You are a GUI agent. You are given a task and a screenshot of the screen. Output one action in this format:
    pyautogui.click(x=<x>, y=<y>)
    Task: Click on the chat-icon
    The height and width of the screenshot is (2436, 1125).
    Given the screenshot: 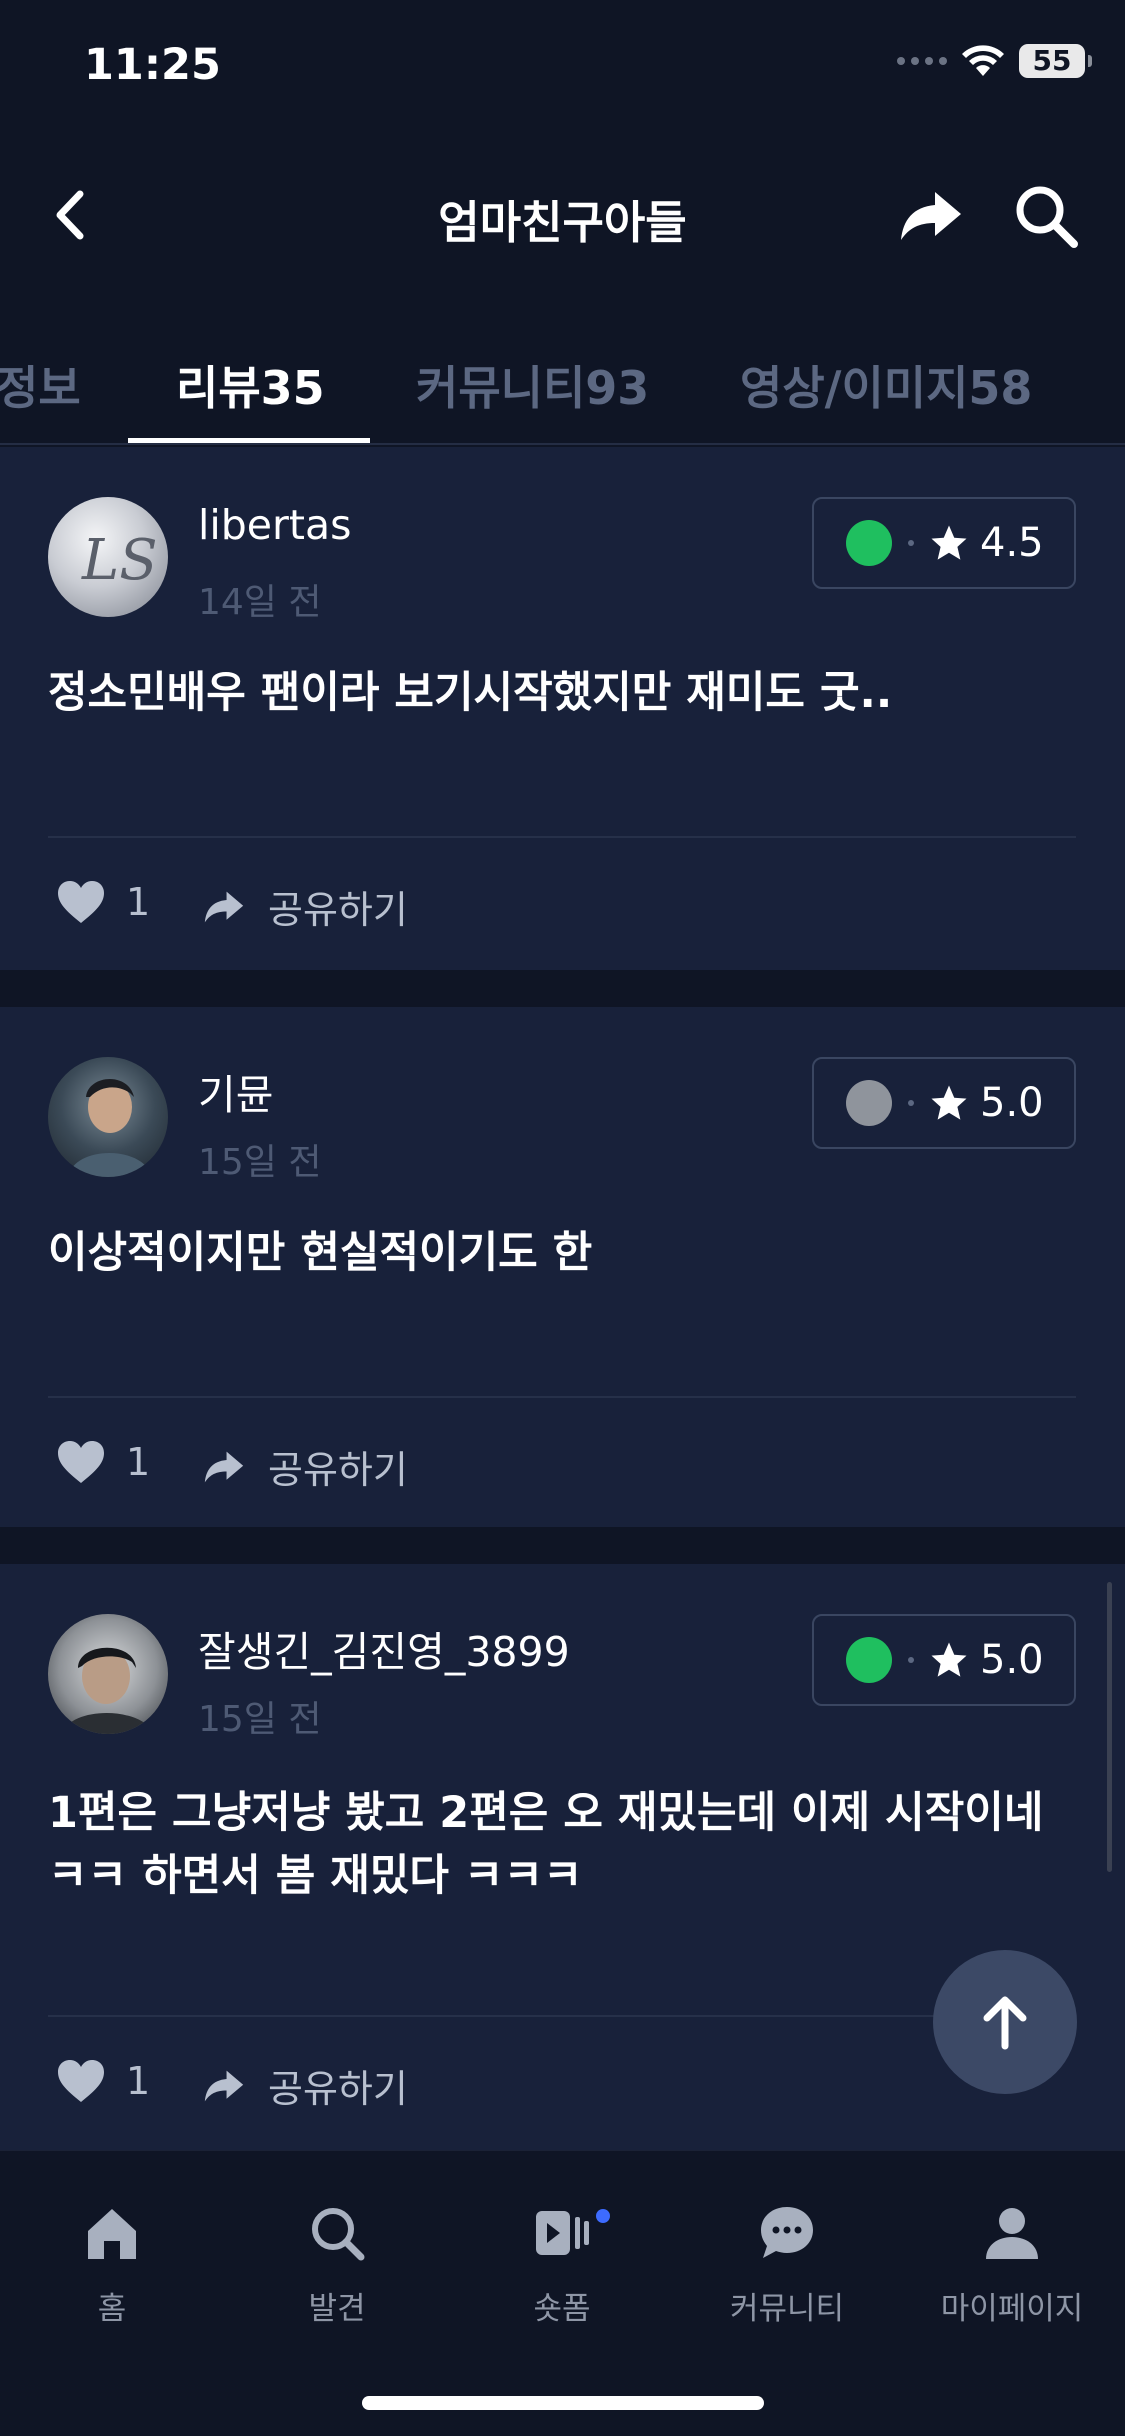 What is the action you would take?
    pyautogui.click(x=787, y=2232)
    